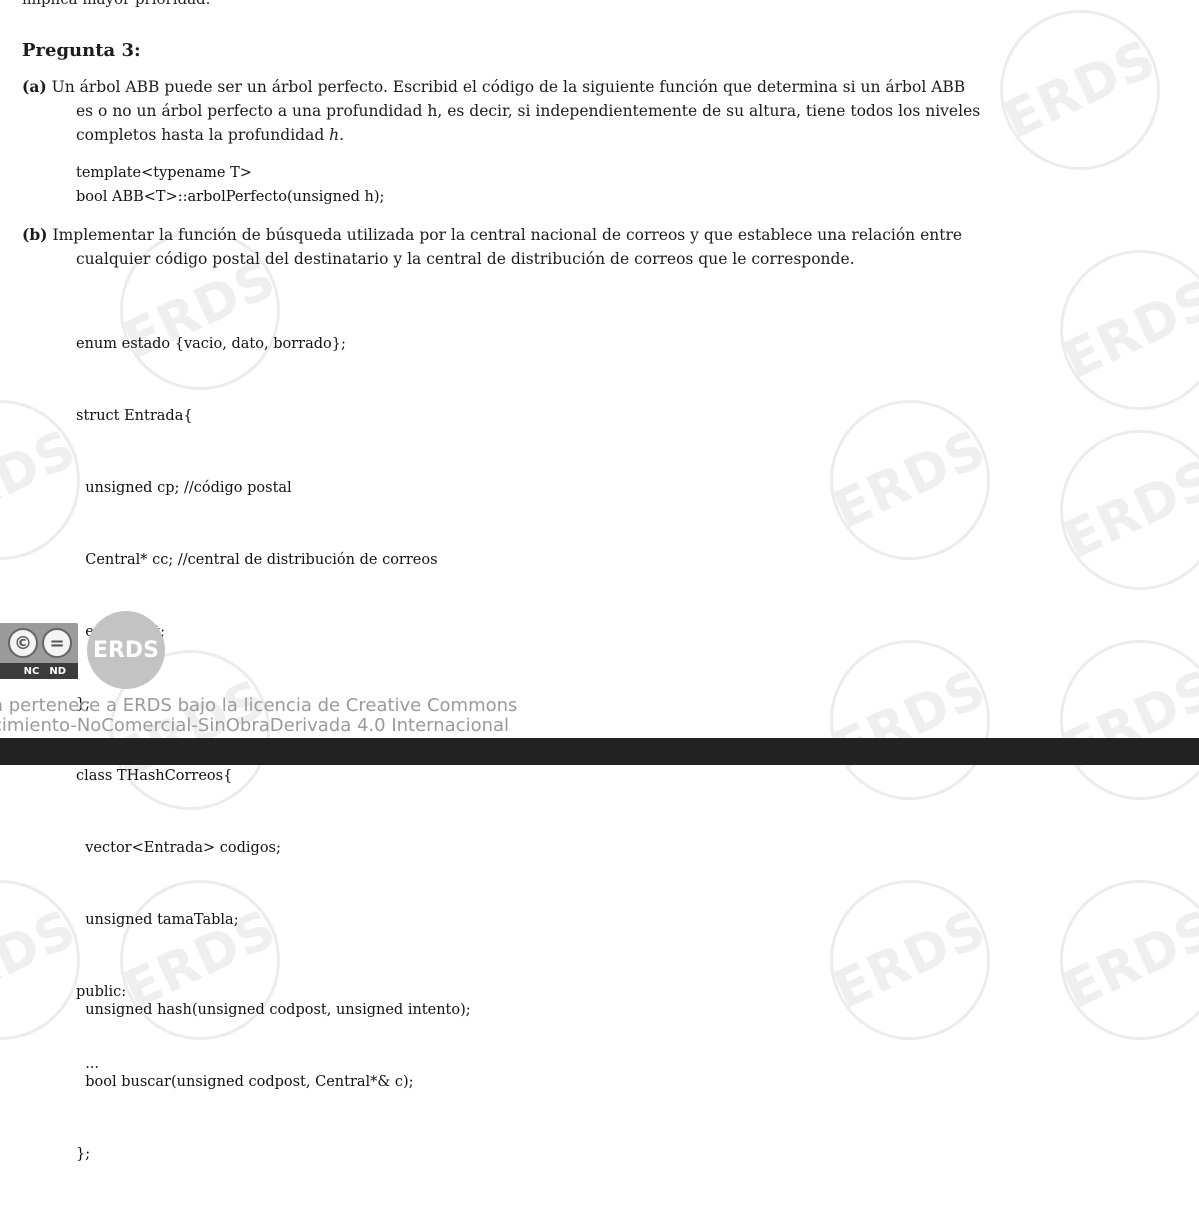 This screenshot has width=1199, height=1214. I want to click on cc-nc-label: NC, so click(31, 671).